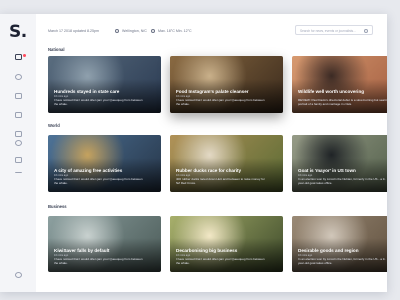 Image resolution: width=400 pixels, height=300 pixels. I want to click on location-text: Wellington, N/C, so click(134, 31).